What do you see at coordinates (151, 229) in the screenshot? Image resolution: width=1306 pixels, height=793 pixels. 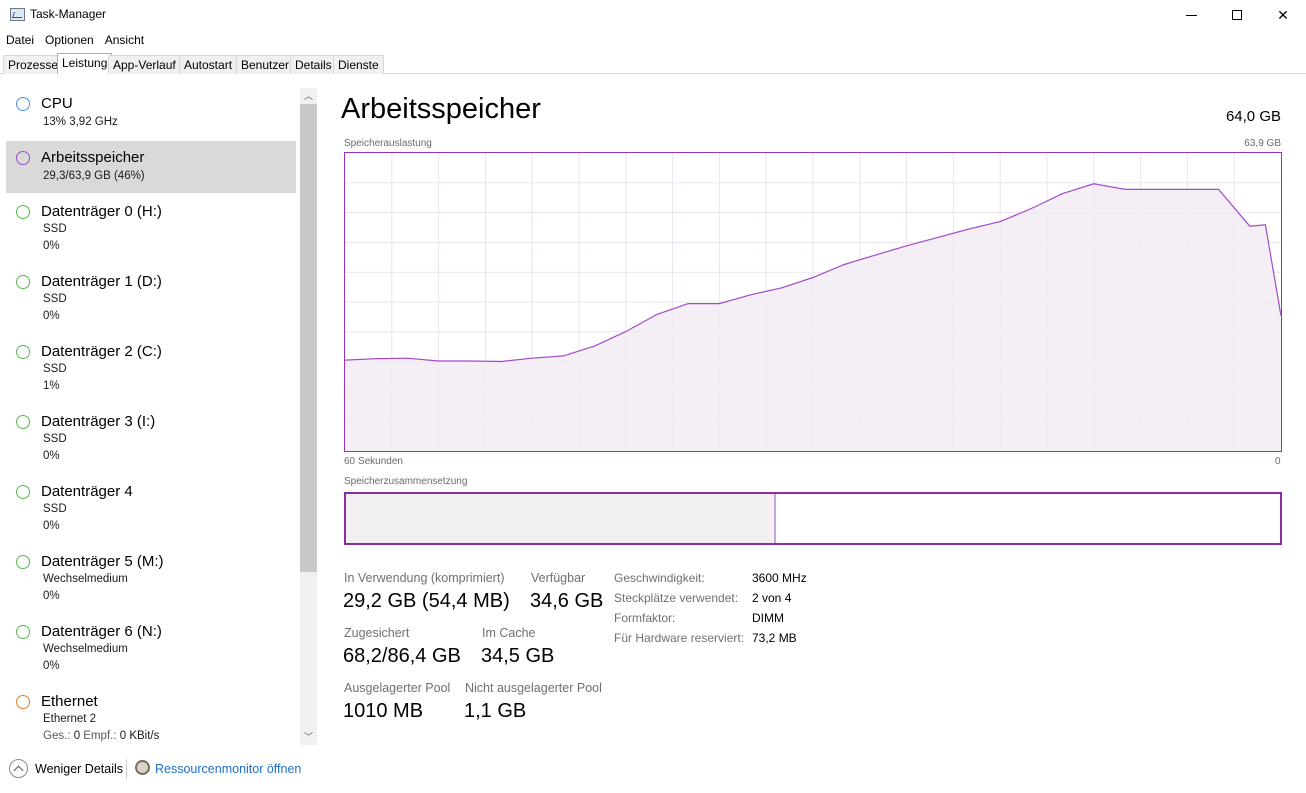 I see `sidebar-item-datentraeger-0: Datenträger 0 (H:) SSD 0%` at bounding box center [151, 229].